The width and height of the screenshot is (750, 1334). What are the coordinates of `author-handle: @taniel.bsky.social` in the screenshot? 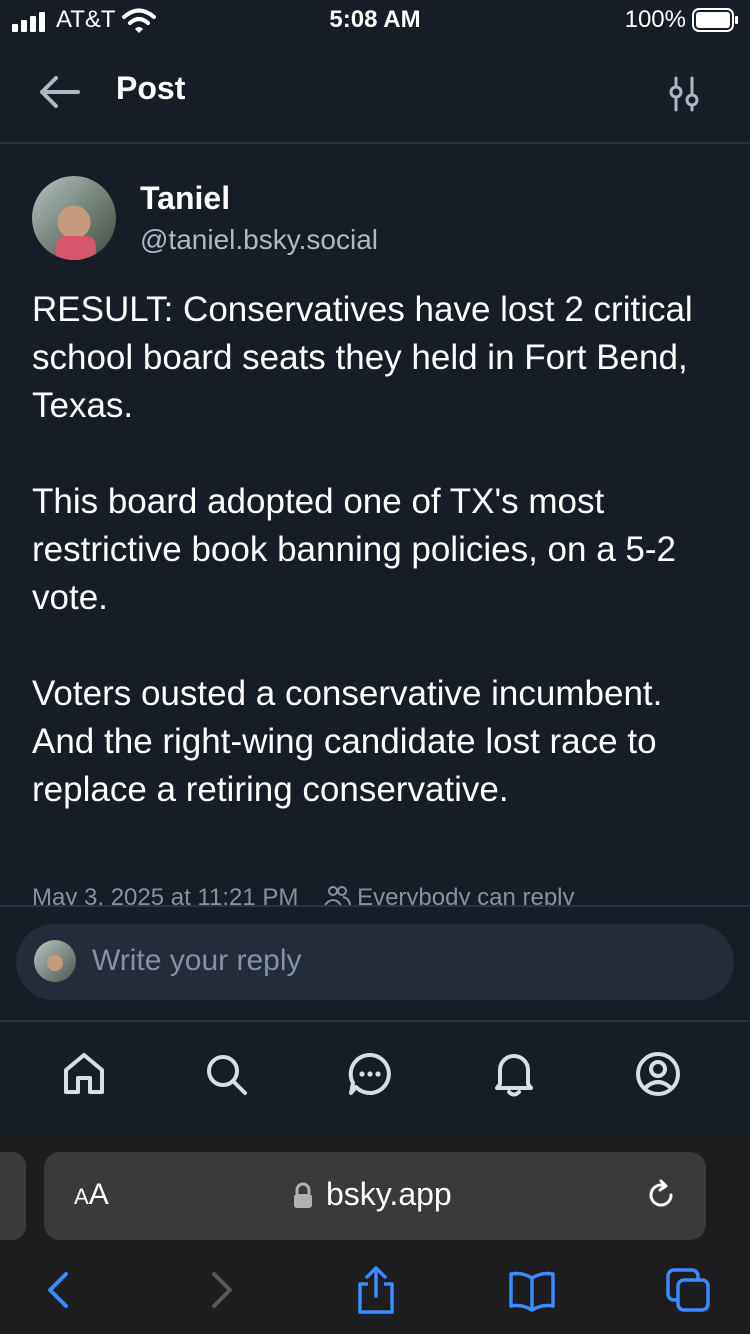 It's located at (259, 240).